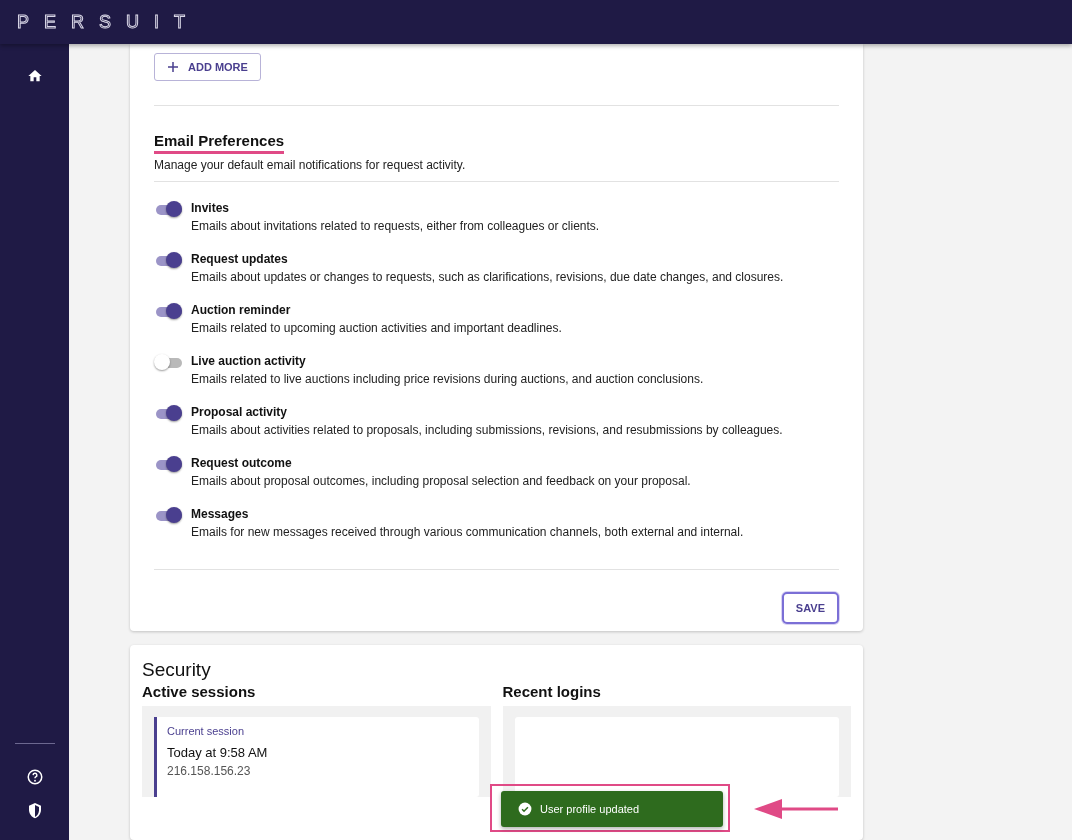  What do you see at coordinates (220, 514) in the screenshot?
I see `preference-title: Messages` at bounding box center [220, 514].